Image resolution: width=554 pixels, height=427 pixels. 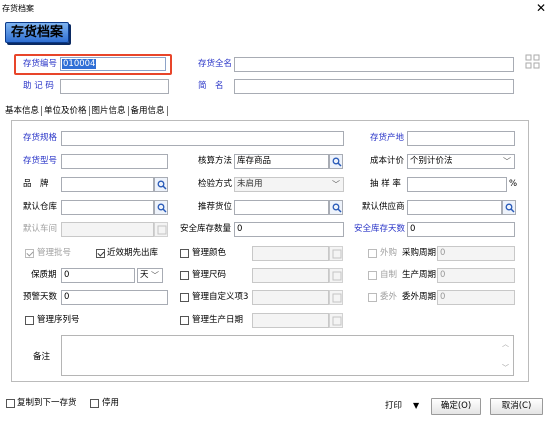 I want to click on tab-image-info: 图片信息, so click(x=109, y=111).